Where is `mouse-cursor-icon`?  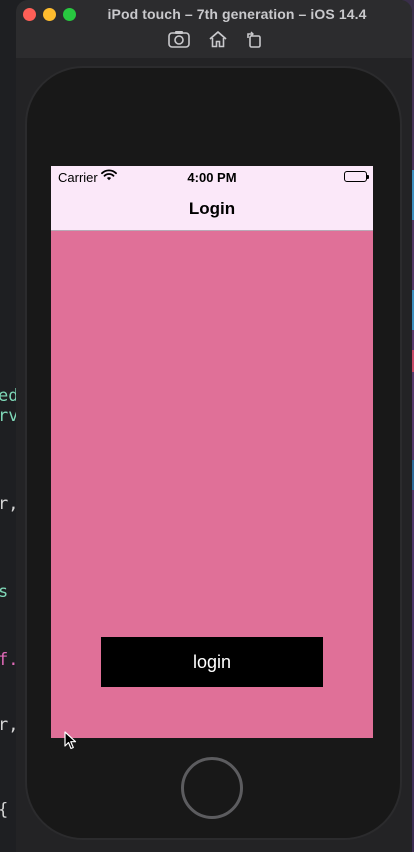 mouse-cursor-icon is located at coordinates (71, 743).